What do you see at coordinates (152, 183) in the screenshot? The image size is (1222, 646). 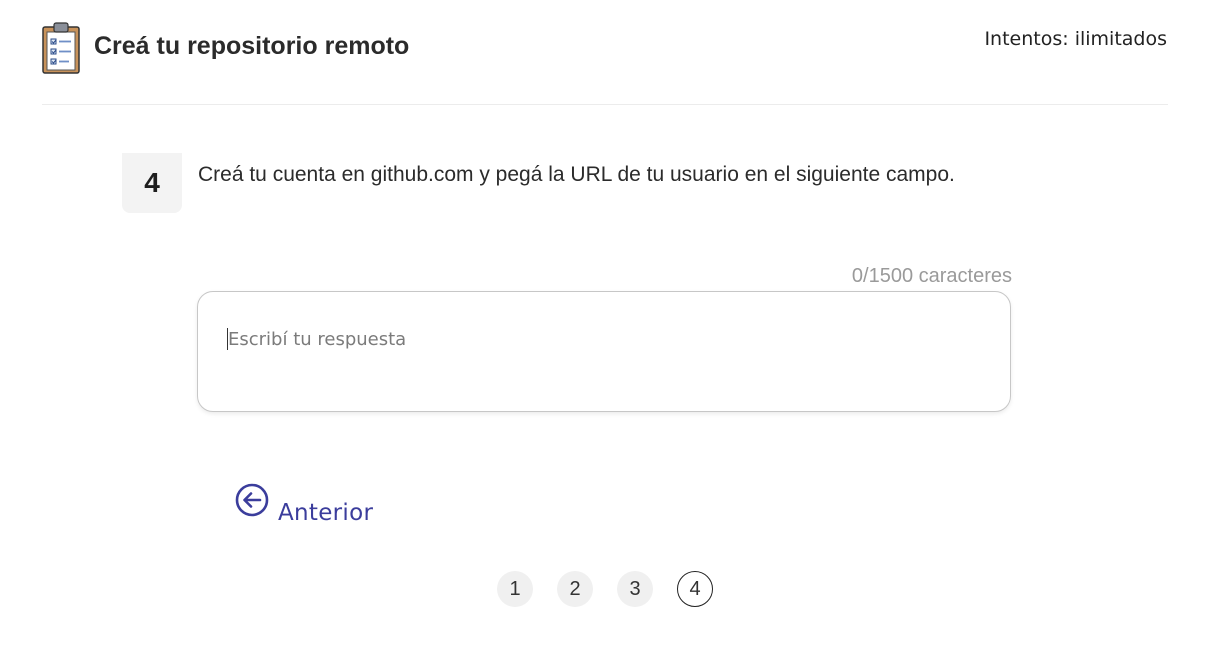 I see `question-number: 4` at bounding box center [152, 183].